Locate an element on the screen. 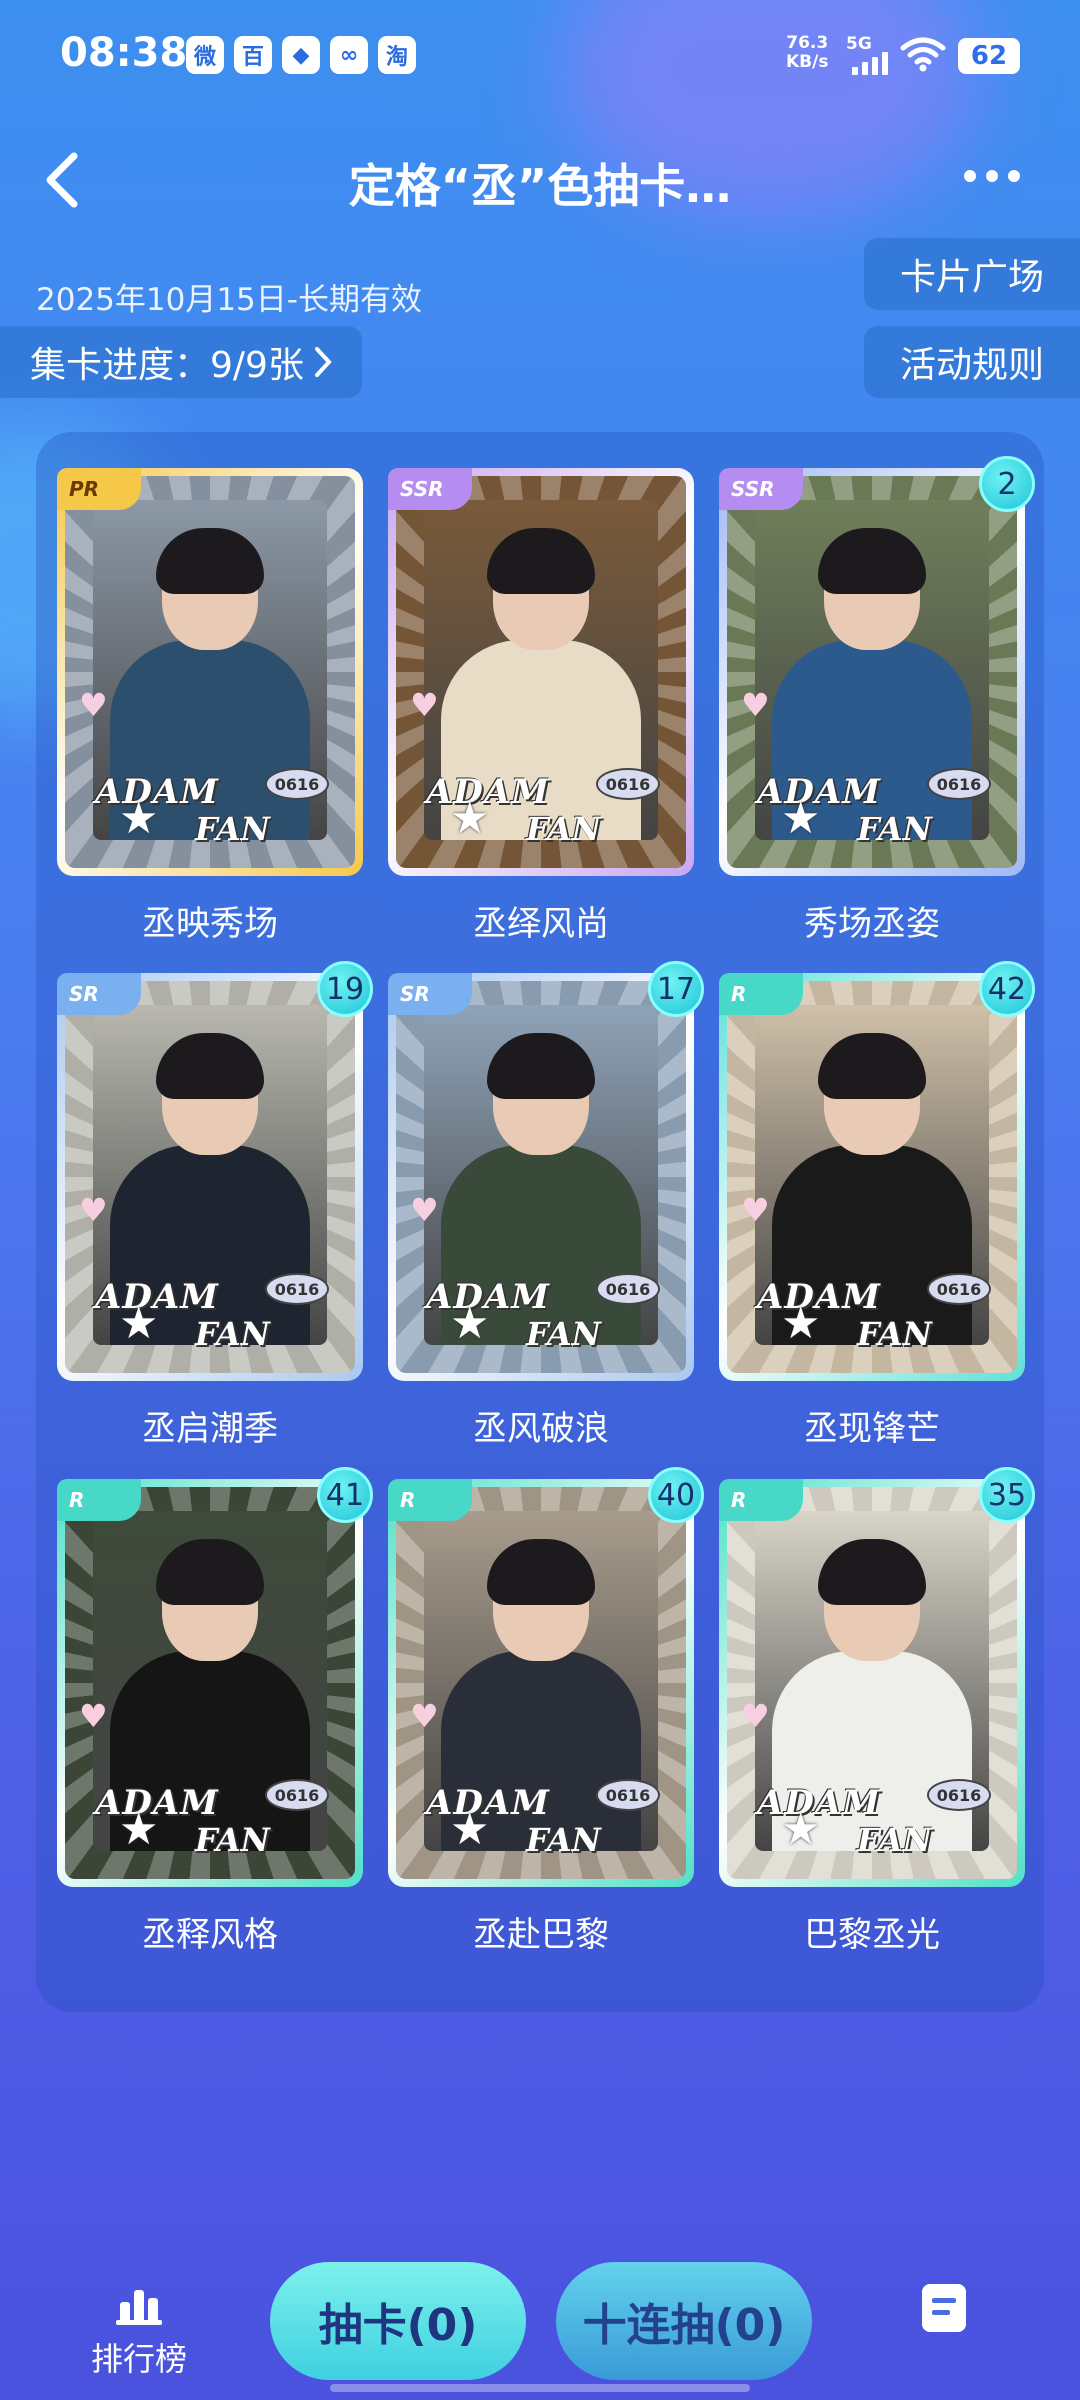 Image resolution: width=1080 pixels, height=2400 pixels. collection-card: ♥ ADAM FAN 0616 ★ R 35 is located at coordinates (877, 1677).